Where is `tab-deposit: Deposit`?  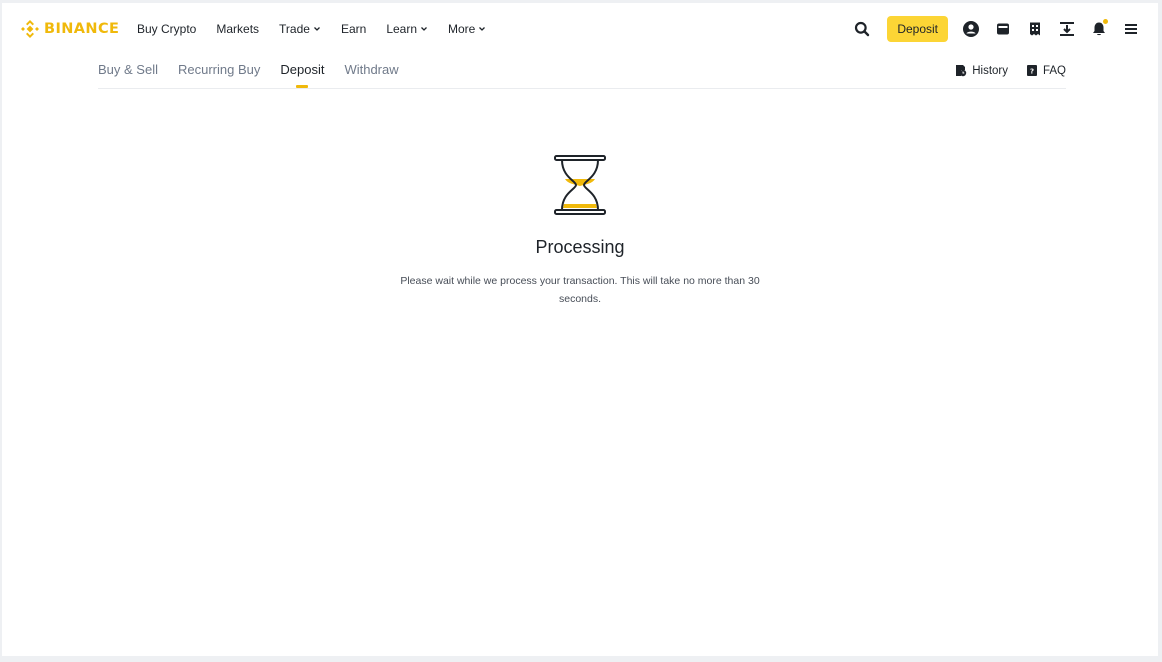 tab-deposit: Deposit is located at coordinates (302, 75).